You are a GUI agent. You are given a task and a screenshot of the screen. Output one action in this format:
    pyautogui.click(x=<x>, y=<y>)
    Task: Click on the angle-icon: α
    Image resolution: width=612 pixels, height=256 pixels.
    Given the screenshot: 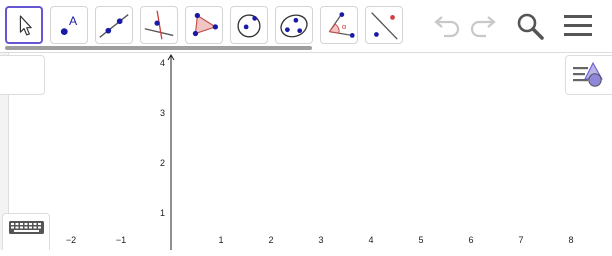 What is the action you would take?
    pyautogui.click(x=341, y=25)
    